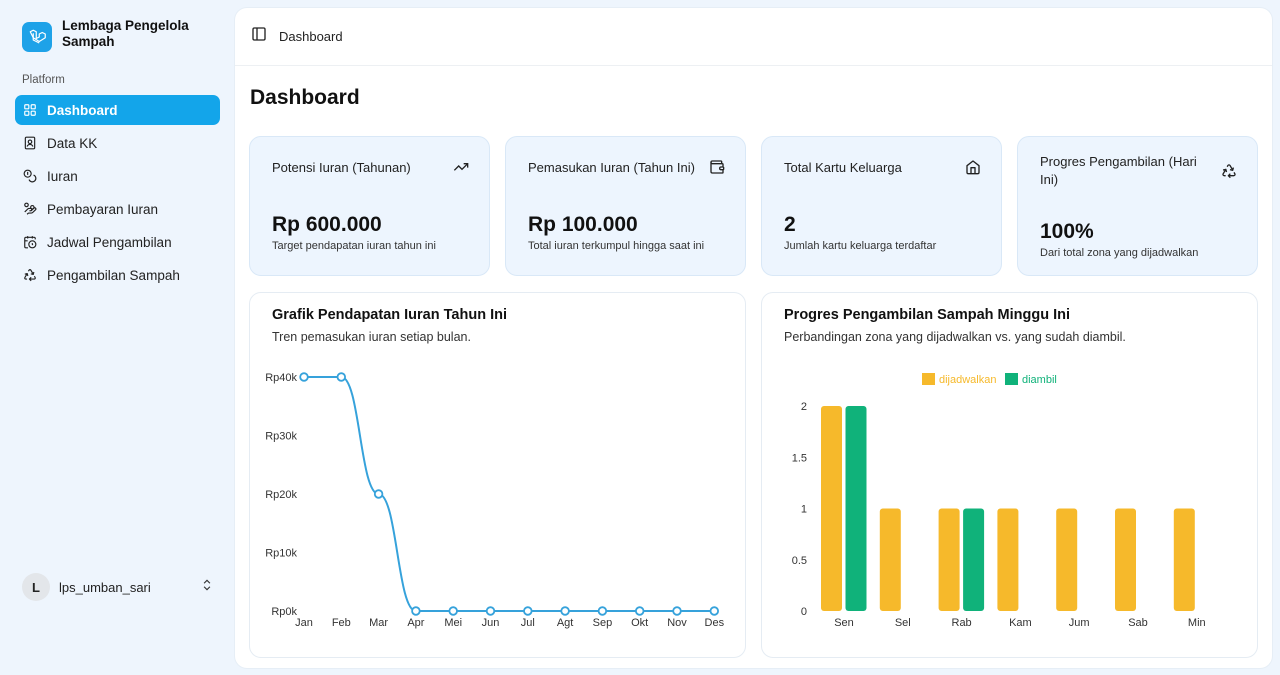  I want to click on x-tick-label: Jul, so click(528, 623).